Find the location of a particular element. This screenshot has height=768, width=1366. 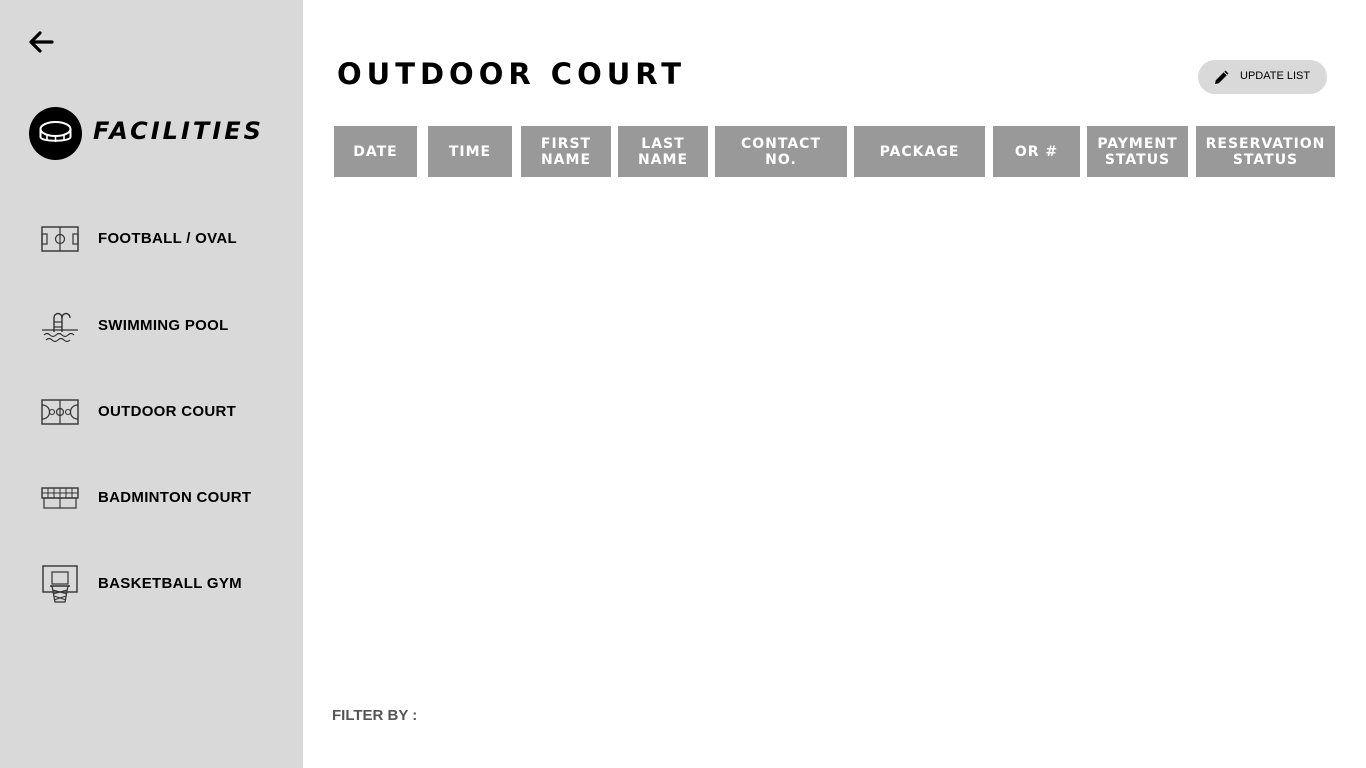

nav-item-football-oval: FOOTBALL / OVAL is located at coordinates (165, 239).